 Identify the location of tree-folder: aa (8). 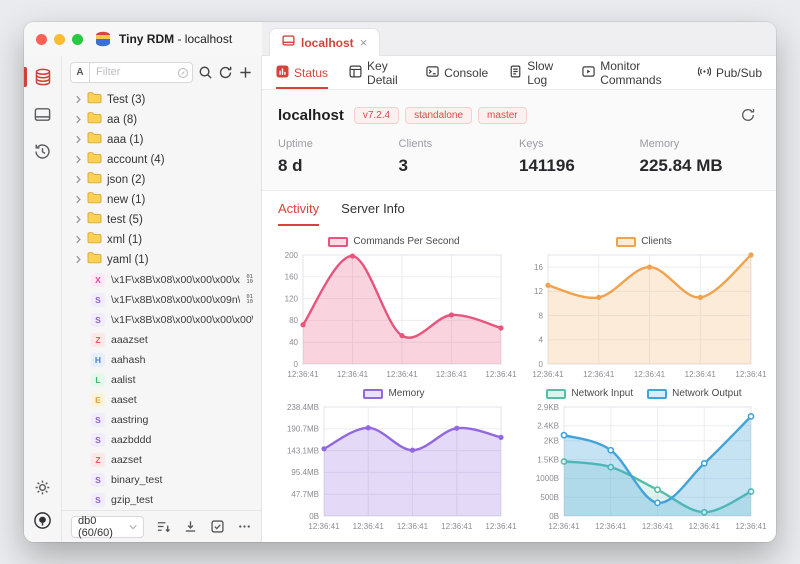
(161, 120).